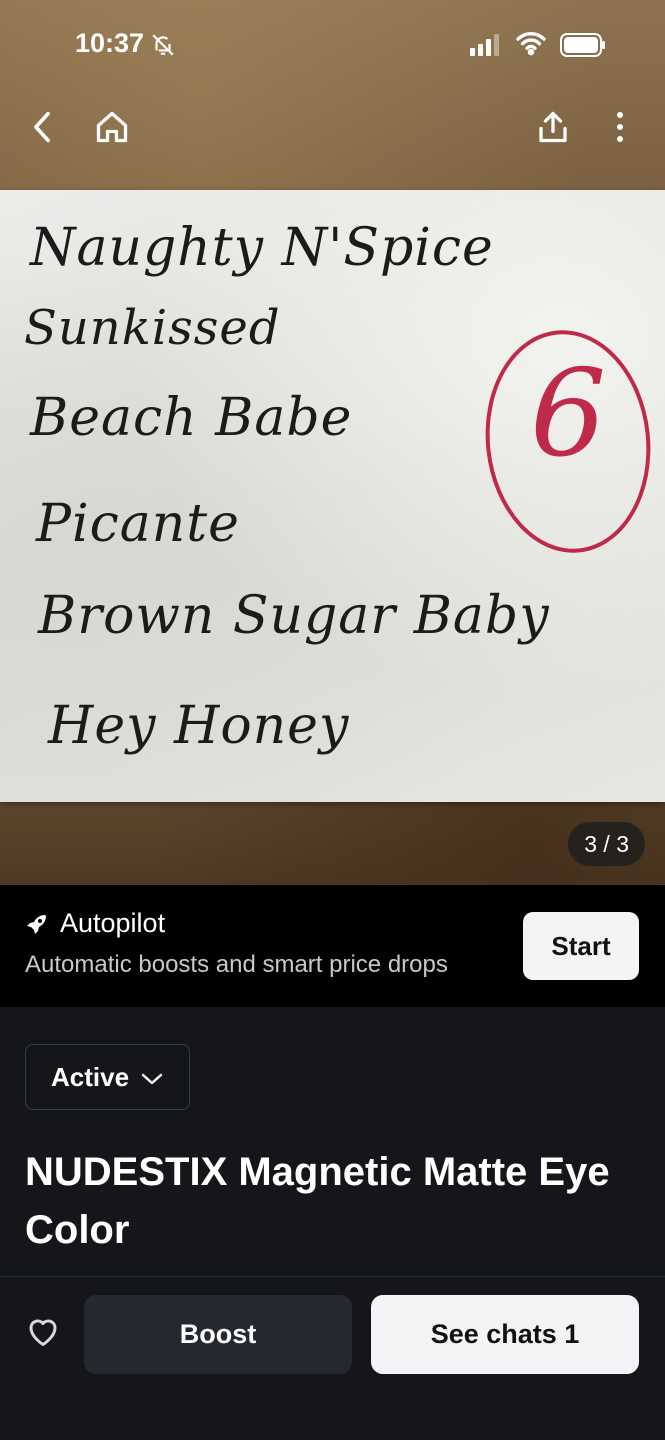  Describe the element at coordinates (486, 47) in the screenshot. I see `signal-icon` at that location.